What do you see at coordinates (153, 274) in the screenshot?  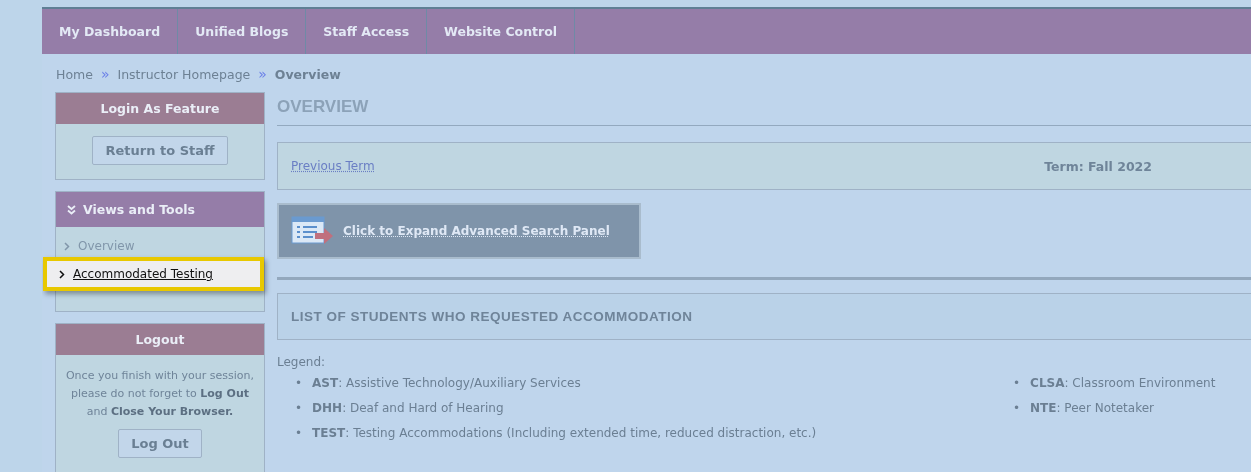 I see `nav-link: Accommodated Testing` at bounding box center [153, 274].